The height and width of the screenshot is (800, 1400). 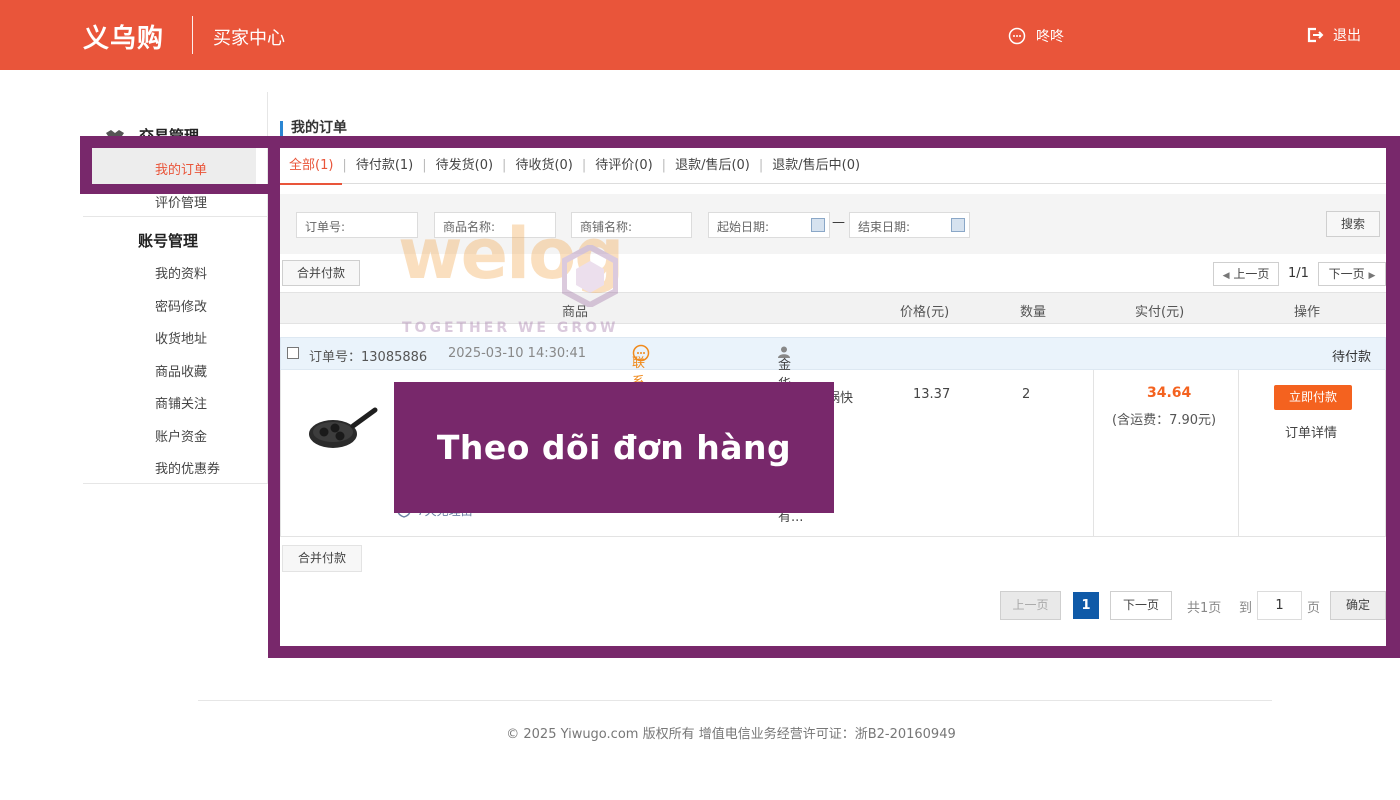 What do you see at coordinates (1315, 35) in the screenshot?
I see `logout-icon` at bounding box center [1315, 35].